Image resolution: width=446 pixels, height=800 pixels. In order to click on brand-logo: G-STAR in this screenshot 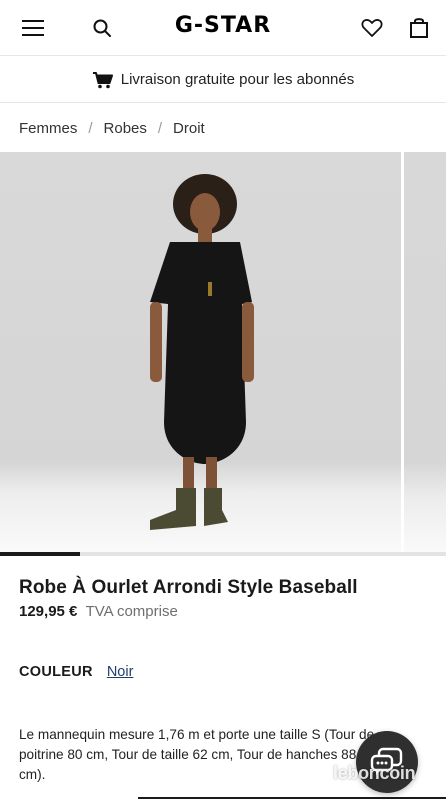, I will do `click(223, 26)`.